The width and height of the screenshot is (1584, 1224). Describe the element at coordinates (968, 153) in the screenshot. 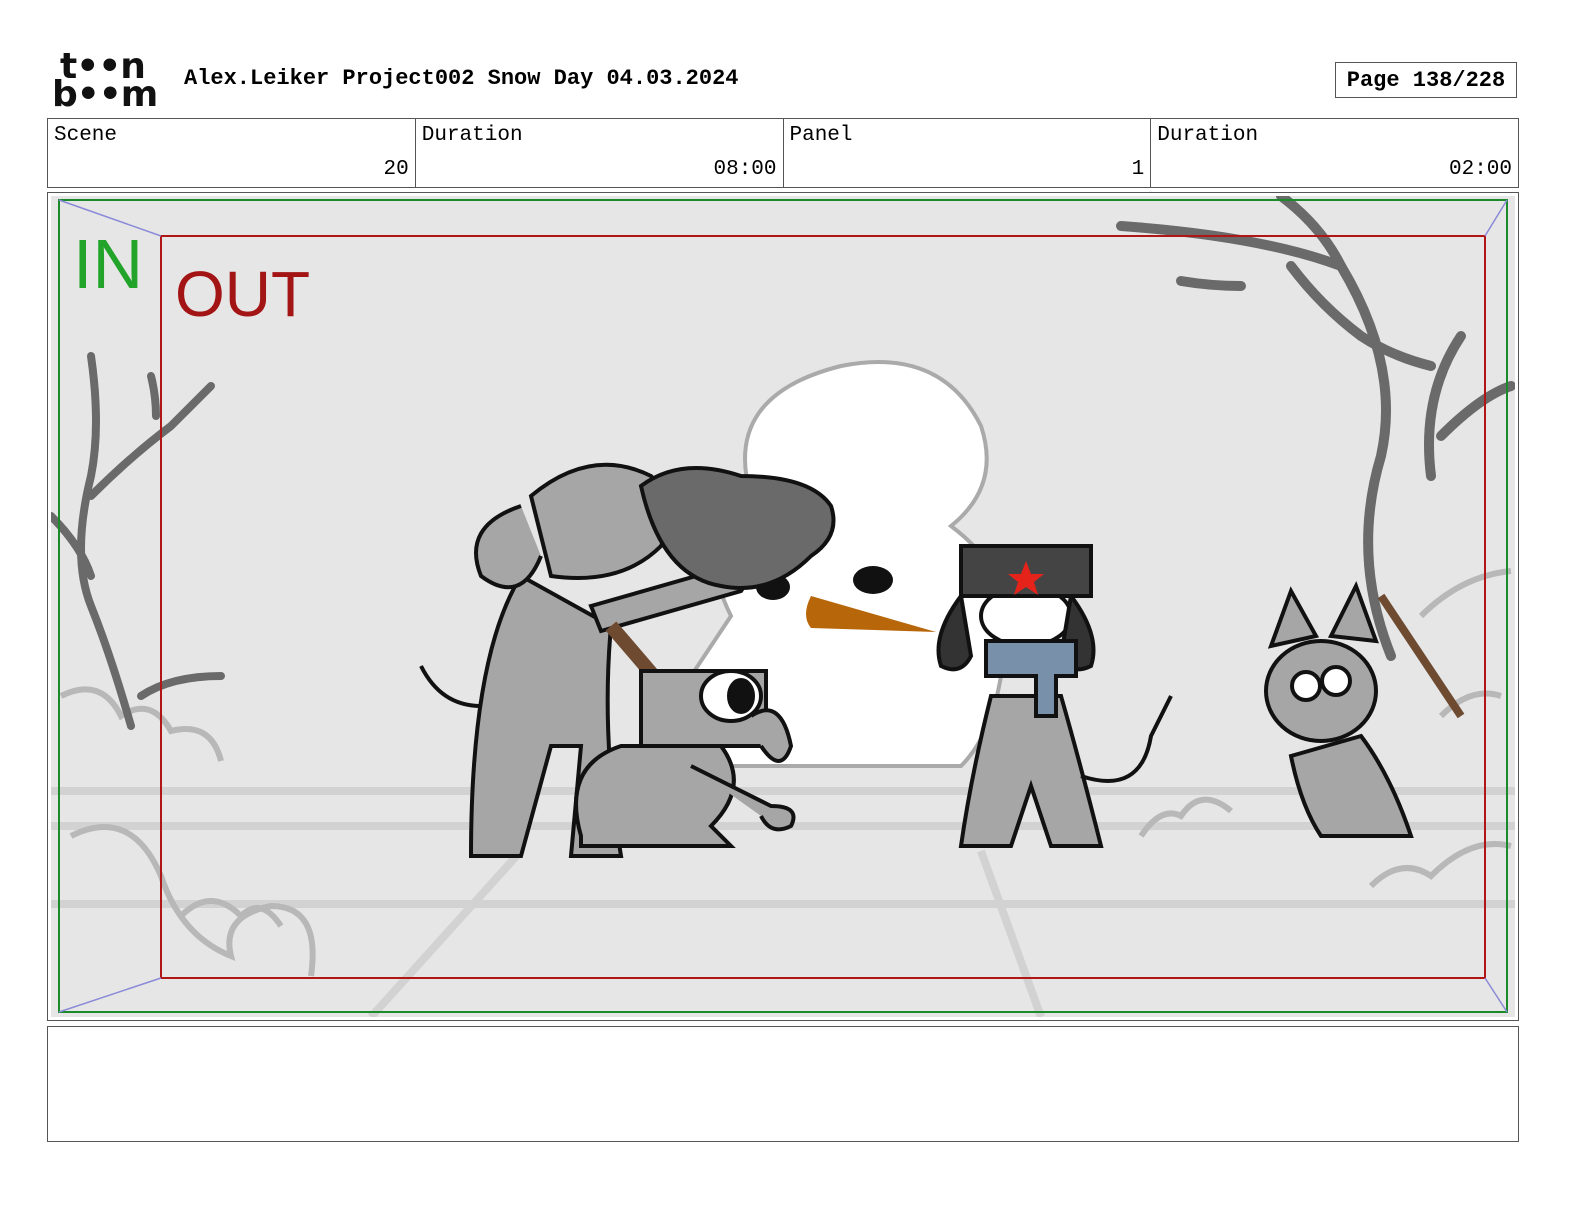

I see `panel-cell: Panel 1` at that location.